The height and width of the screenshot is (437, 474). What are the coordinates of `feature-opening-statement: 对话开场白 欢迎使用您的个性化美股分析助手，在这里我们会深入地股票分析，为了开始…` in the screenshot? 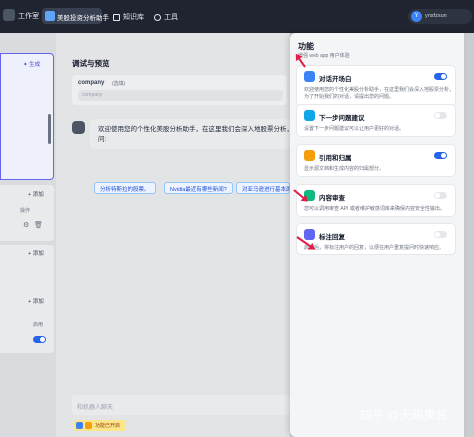 It's located at (376, 86).